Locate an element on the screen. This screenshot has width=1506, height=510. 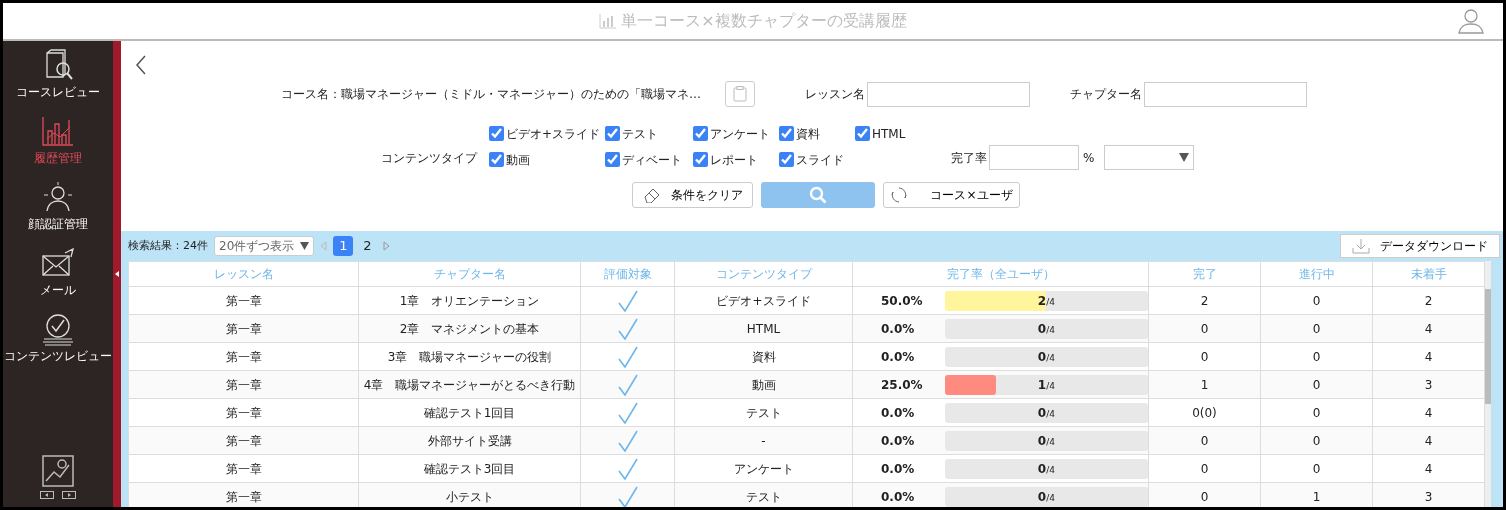
table-cell: 4章 職場マネージャーがとるべき行動 is located at coordinates (469, 384).